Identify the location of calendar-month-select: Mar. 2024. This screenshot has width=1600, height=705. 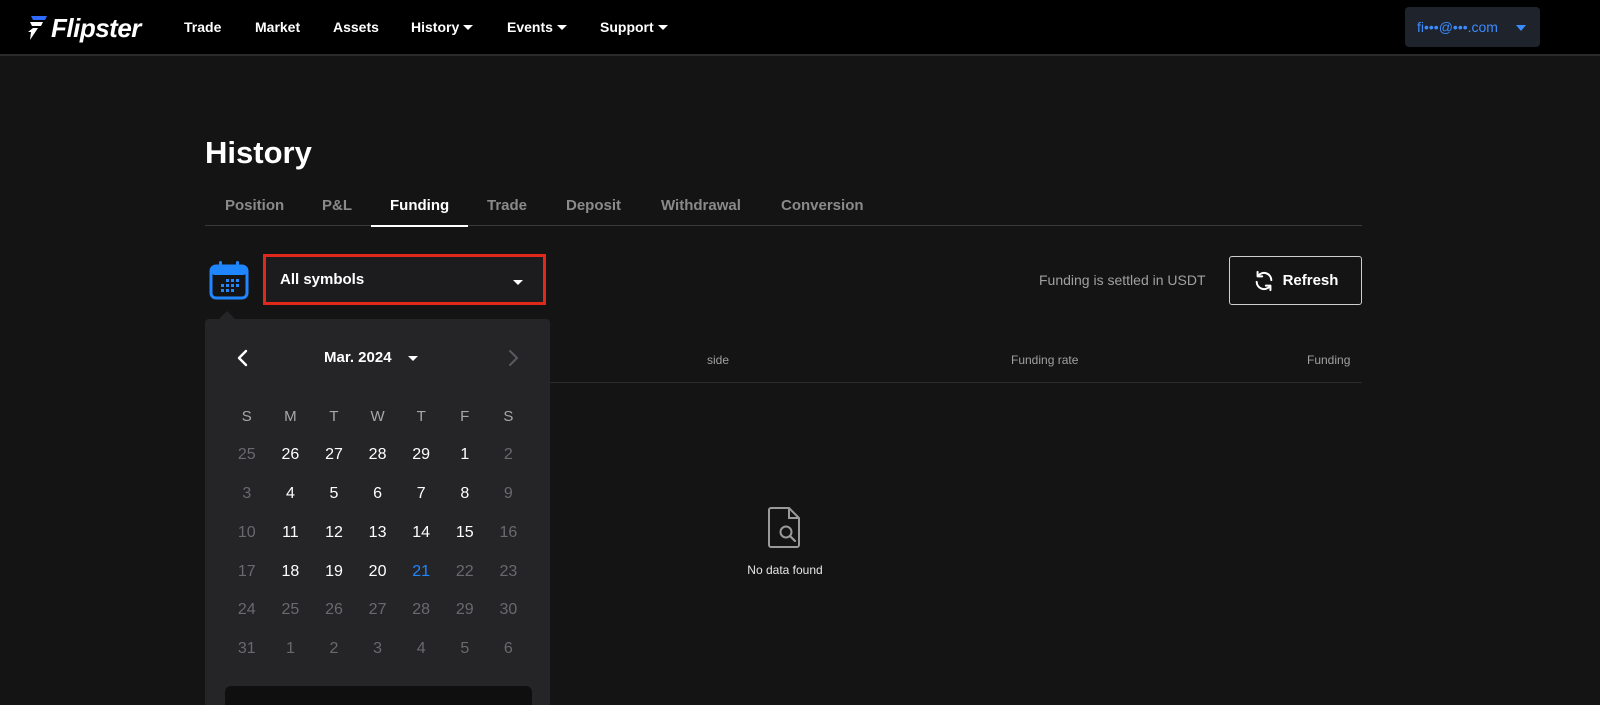
(371, 357).